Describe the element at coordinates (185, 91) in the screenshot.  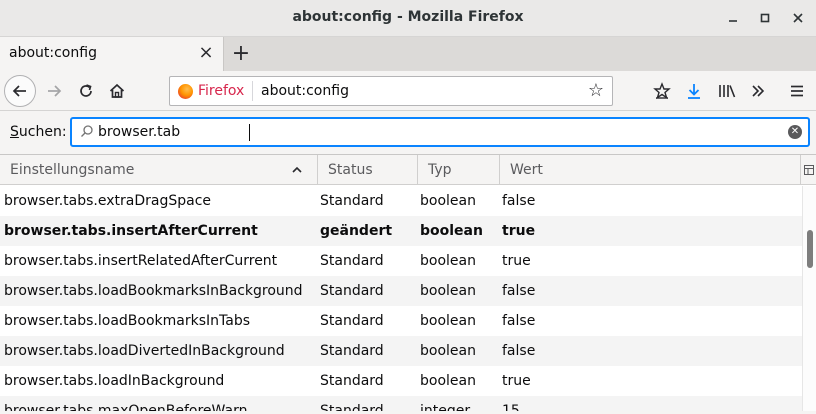
I see `firefox-logo-icon` at that location.